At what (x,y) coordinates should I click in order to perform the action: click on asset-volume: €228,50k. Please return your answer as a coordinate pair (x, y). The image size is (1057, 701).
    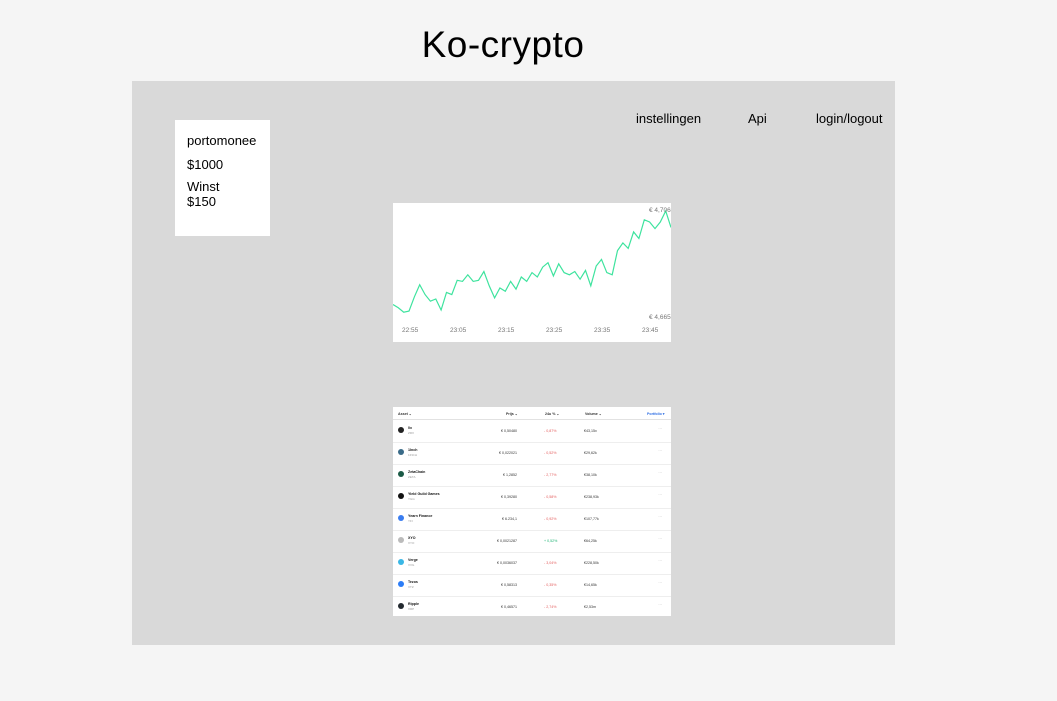
    Looking at the image, I should click on (591, 562).